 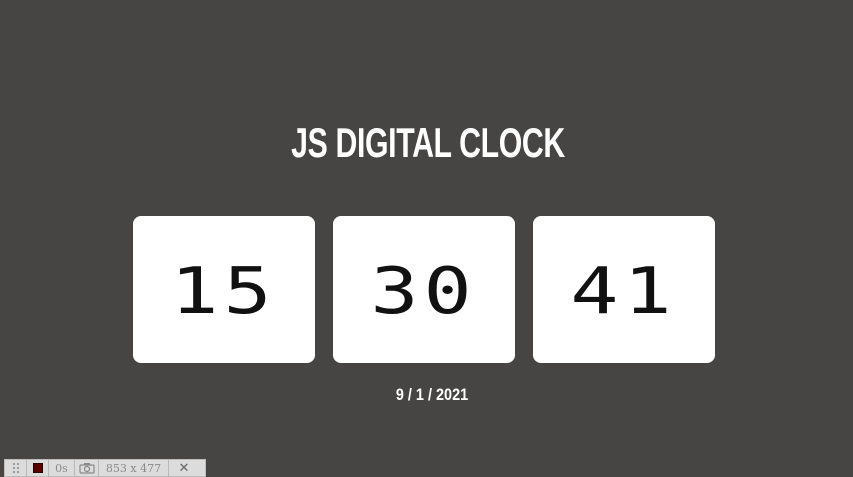 I want to click on minutes-value: 30, so click(x=424, y=291).